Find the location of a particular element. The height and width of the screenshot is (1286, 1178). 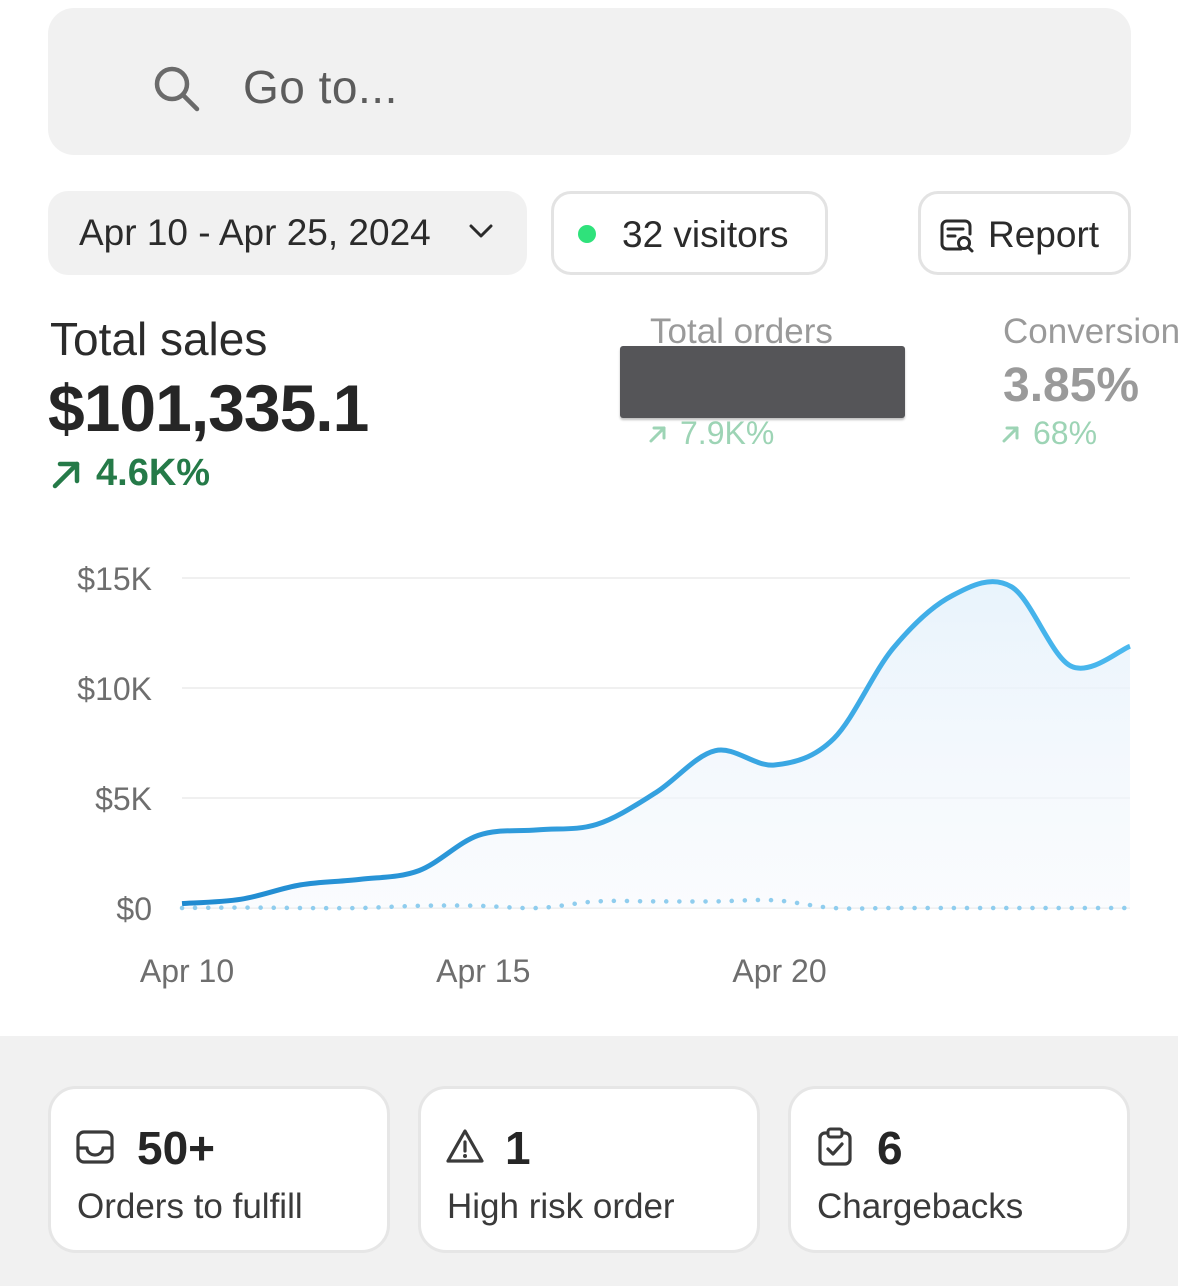

report-search-icon is located at coordinates (957, 236).